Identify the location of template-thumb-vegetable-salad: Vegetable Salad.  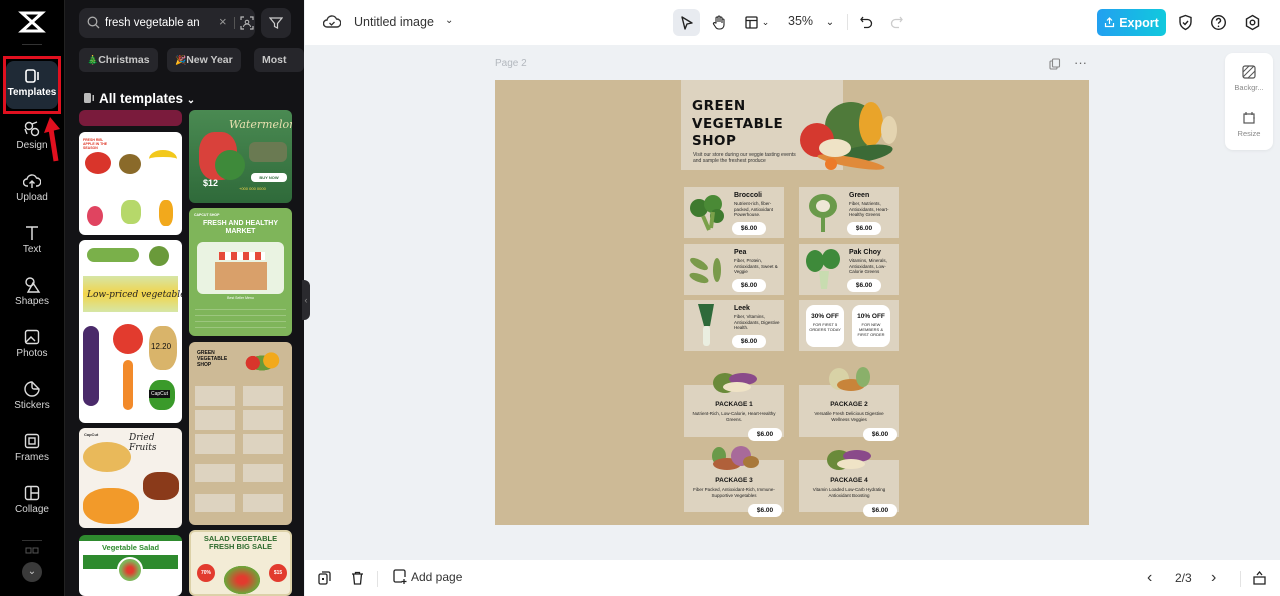
(130, 565).